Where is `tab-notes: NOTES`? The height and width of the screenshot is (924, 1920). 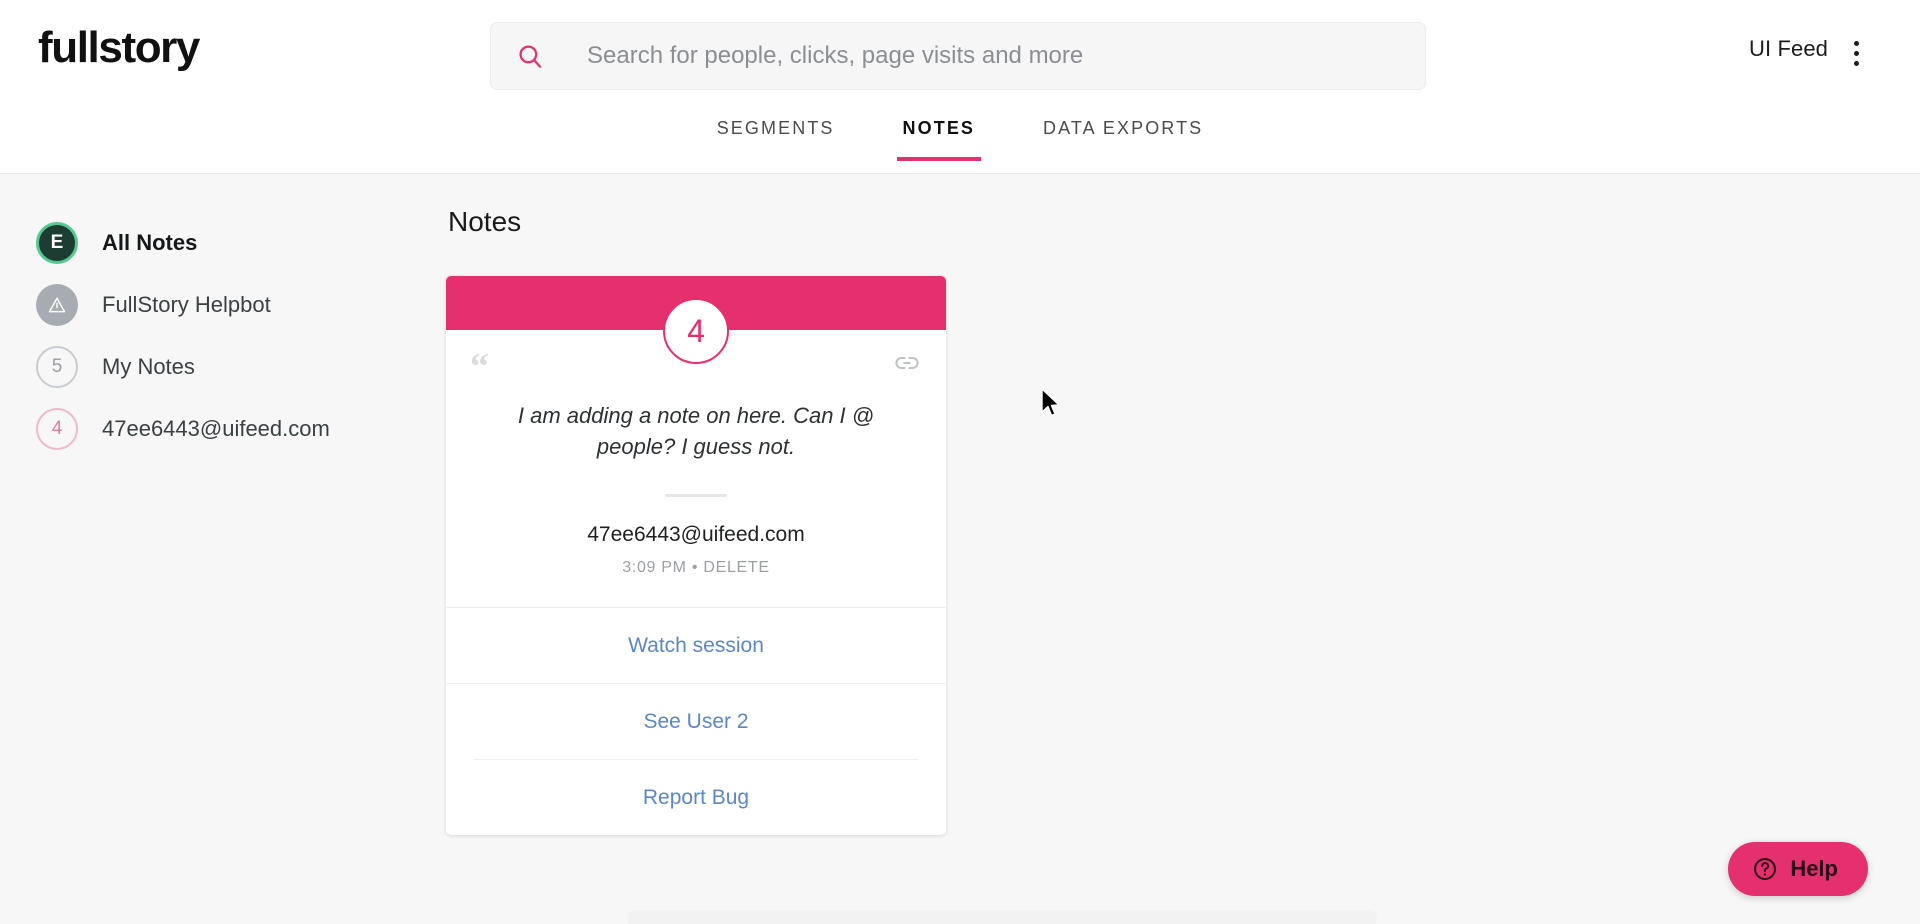 tab-notes: NOTES is located at coordinates (939, 136).